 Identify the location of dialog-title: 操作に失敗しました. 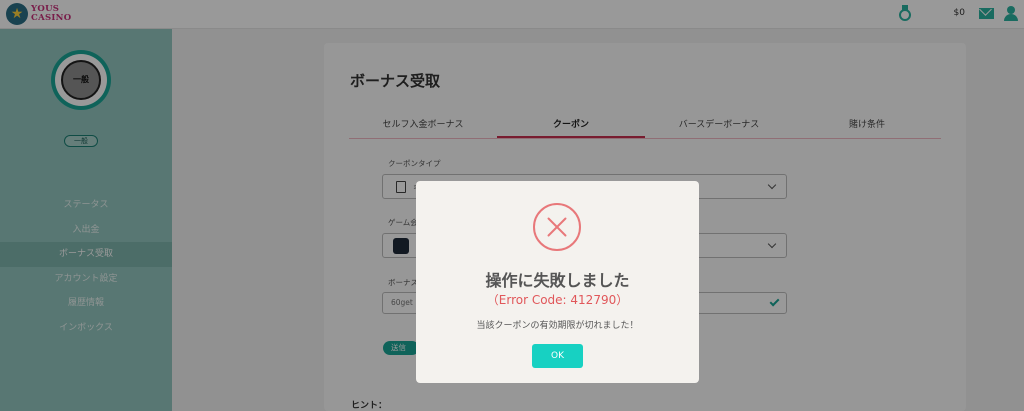
(557, 280).